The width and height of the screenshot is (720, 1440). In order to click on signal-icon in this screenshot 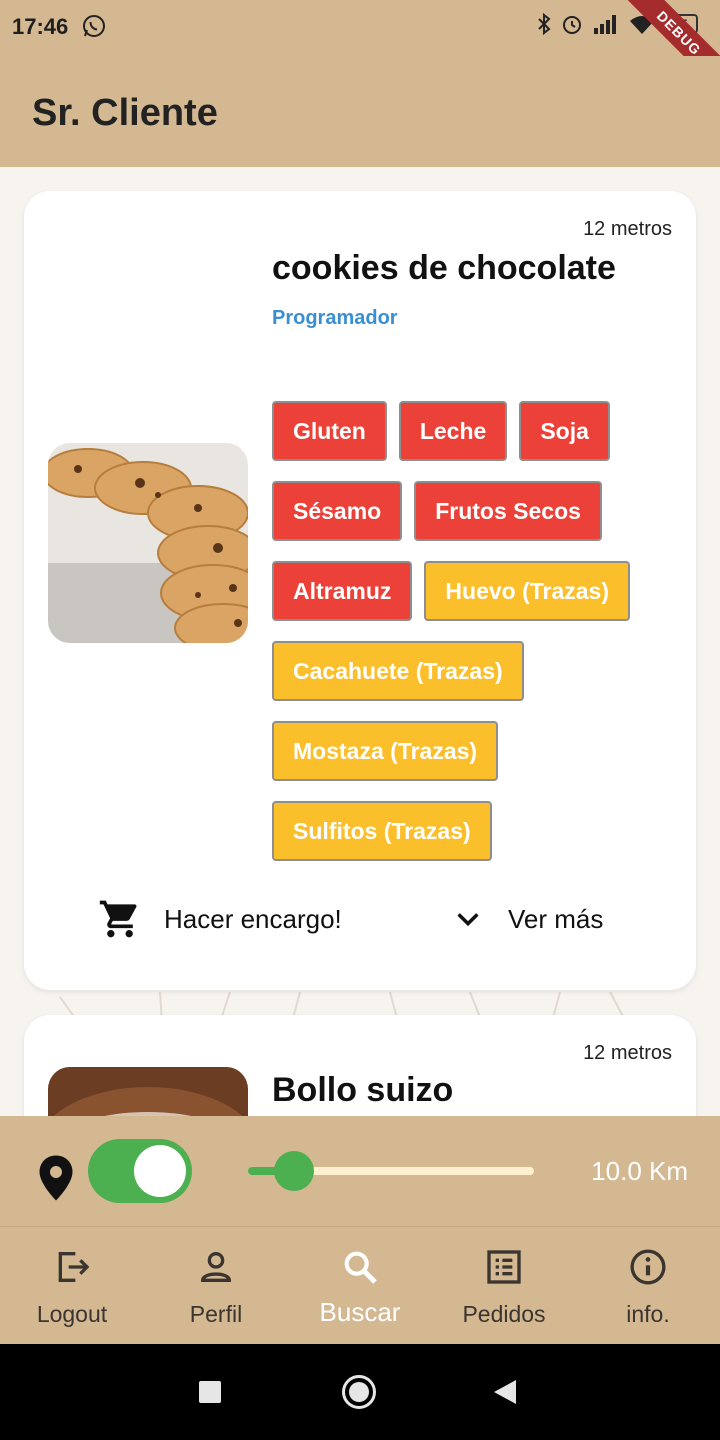, I will do `click(605, 24)`.